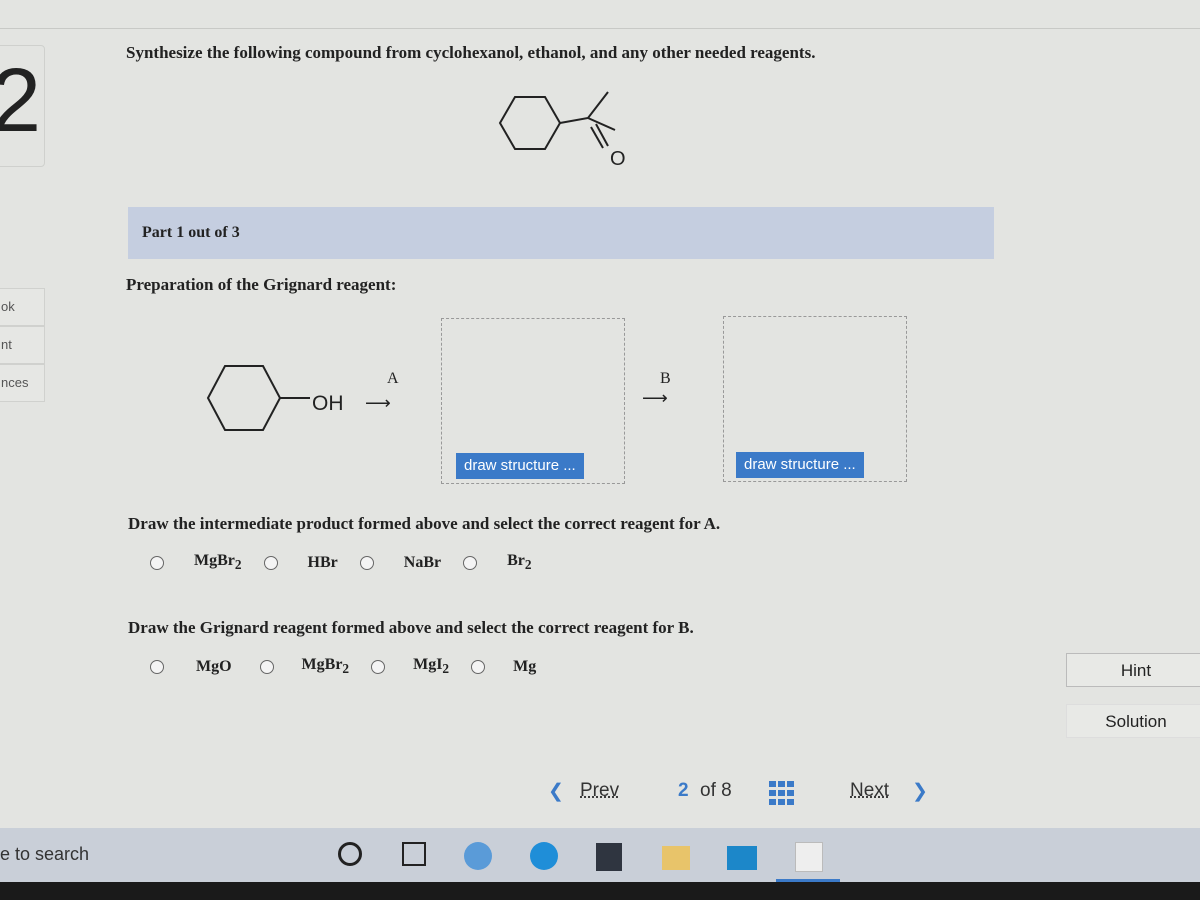 The image size is (1200, 900). What do you see at coordinates (261, 284) in the screenshot?
I see `part-heading: Preparation of the Grignard reagent:` at bounding box center [261, 284].